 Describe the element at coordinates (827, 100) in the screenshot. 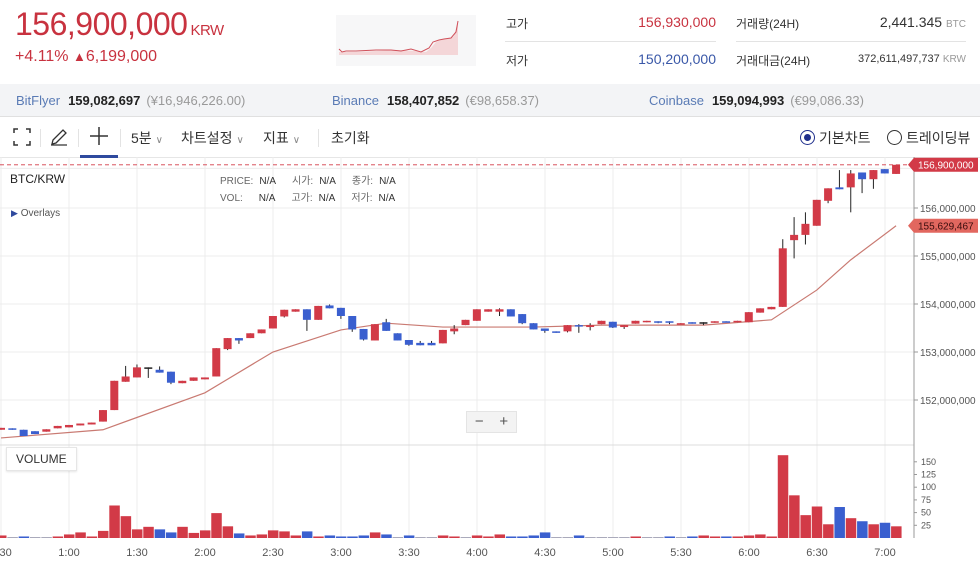

I see `exchange-local: (€99,086.33)` at that location.